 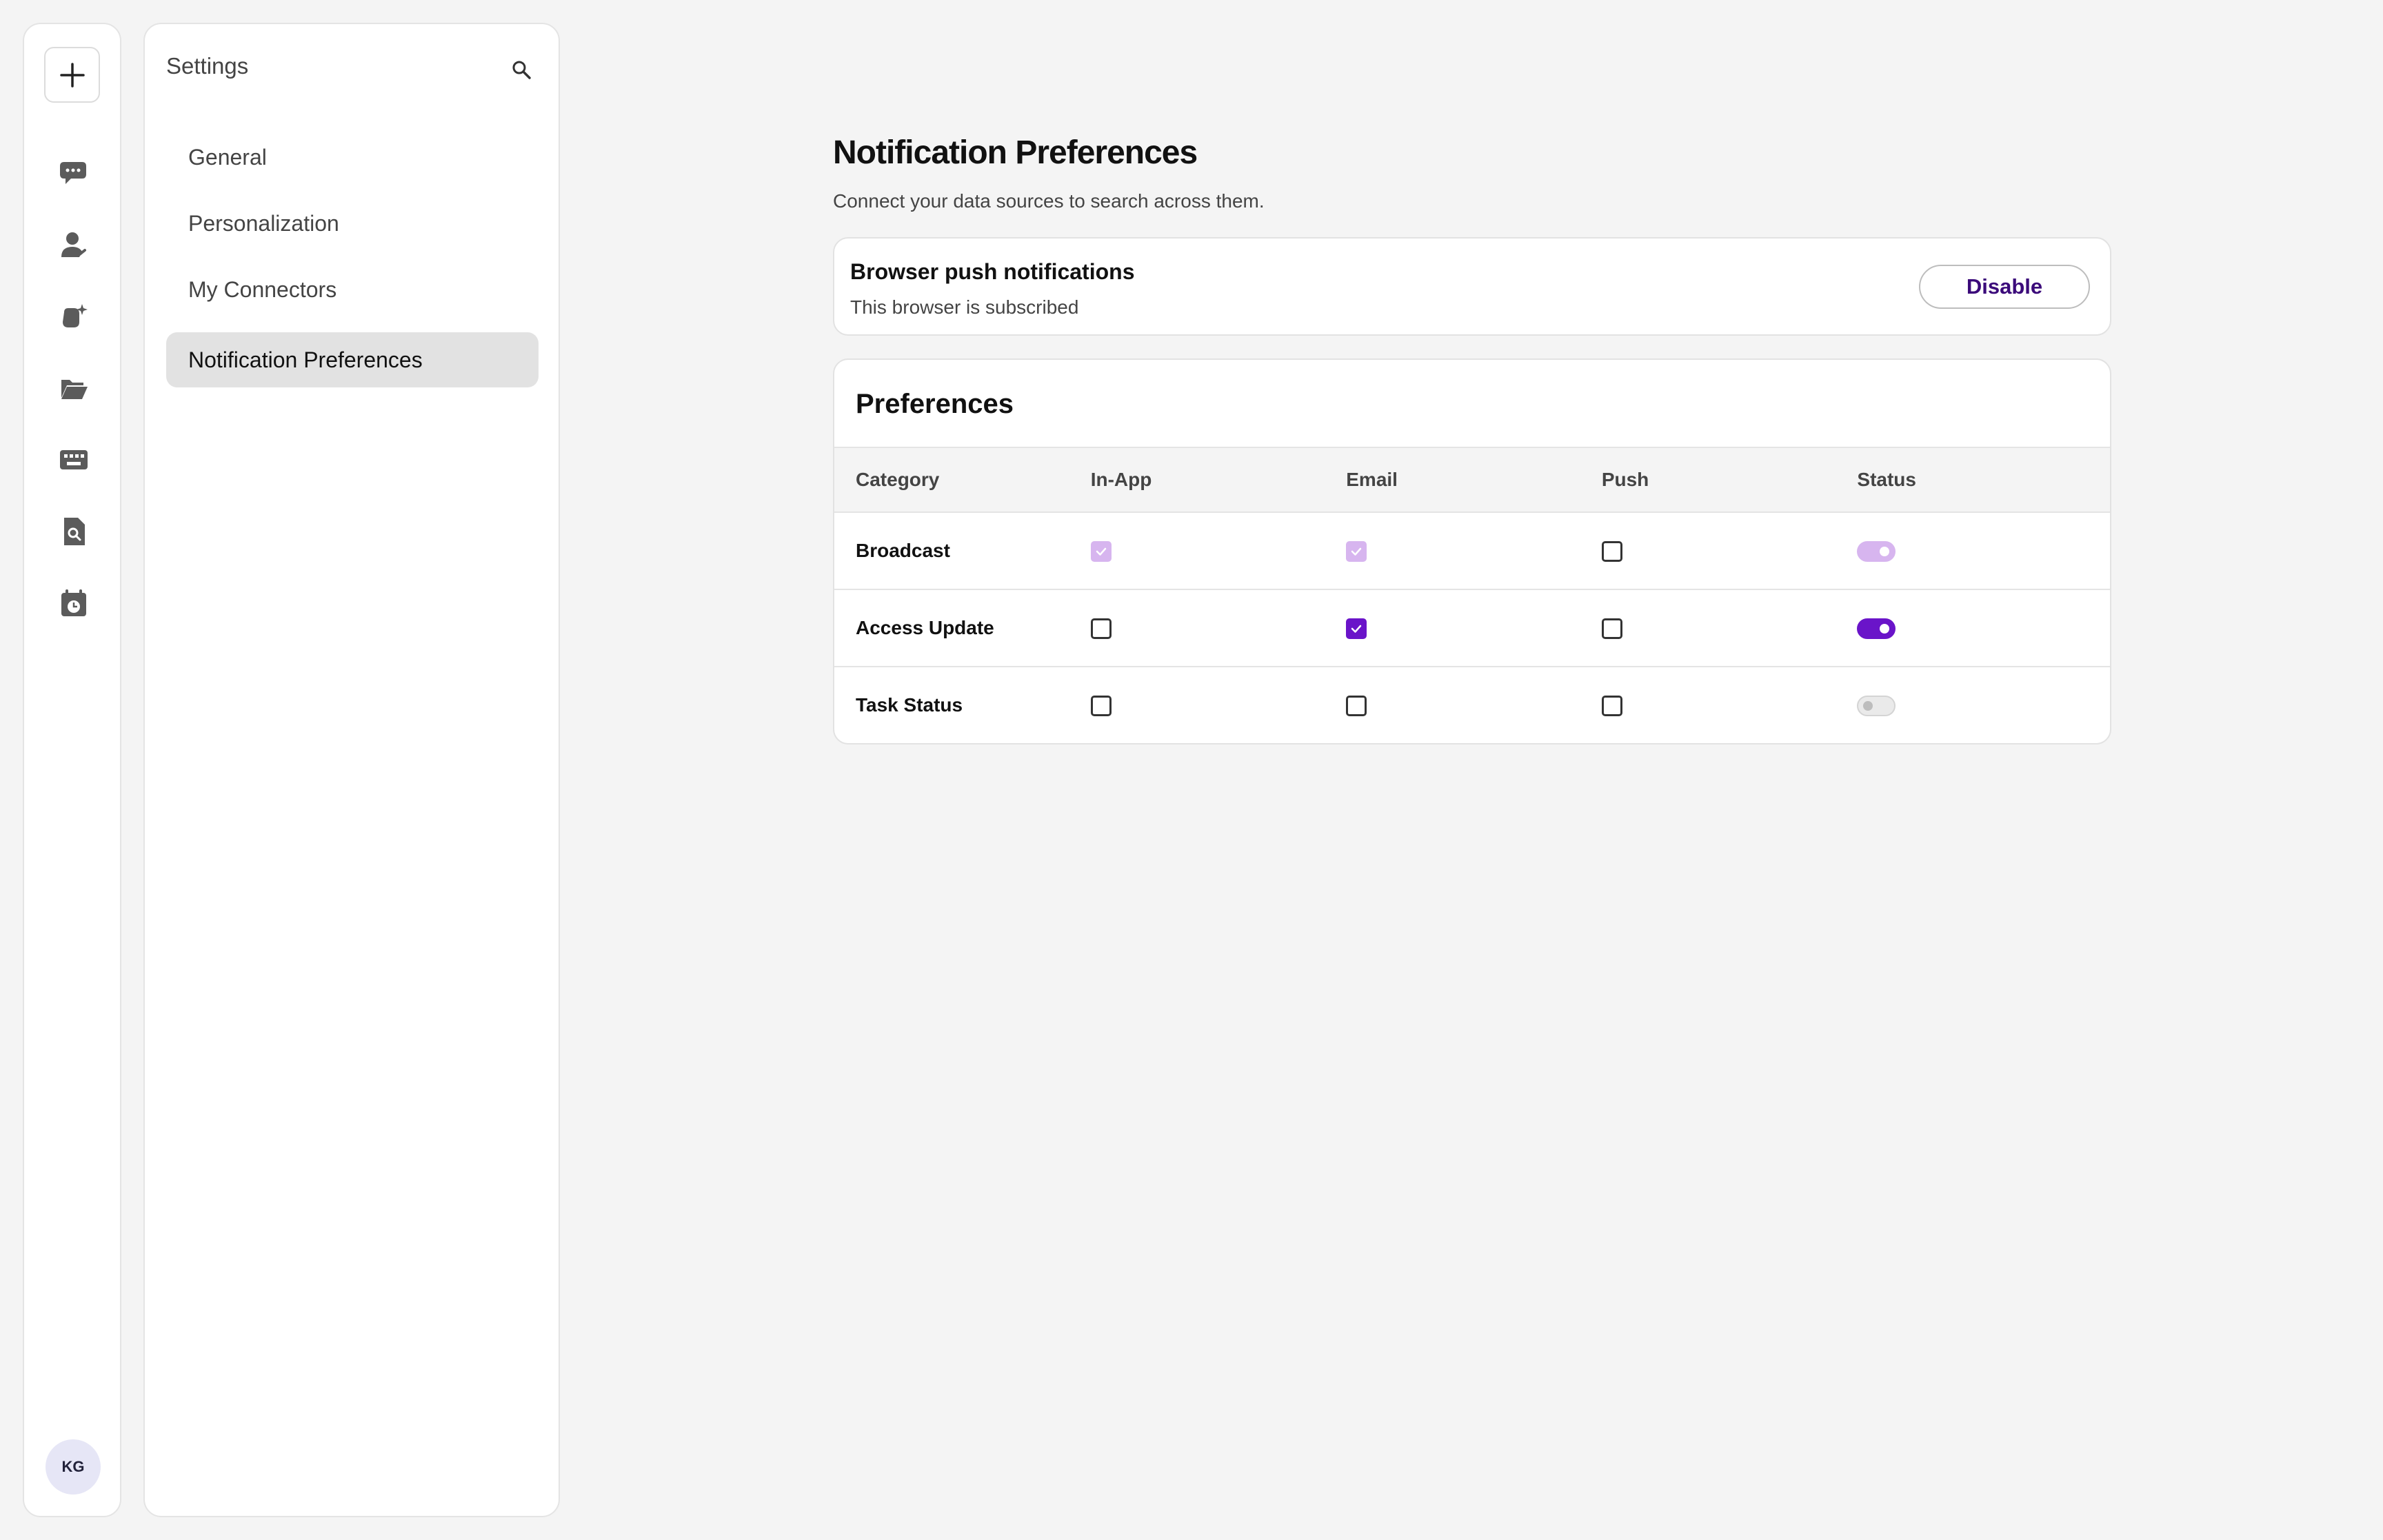 What do you see at coordinates (1611, 629) in the screenshot?
I see `push-checkbox-access-update` at bounding box center [1611, 629].